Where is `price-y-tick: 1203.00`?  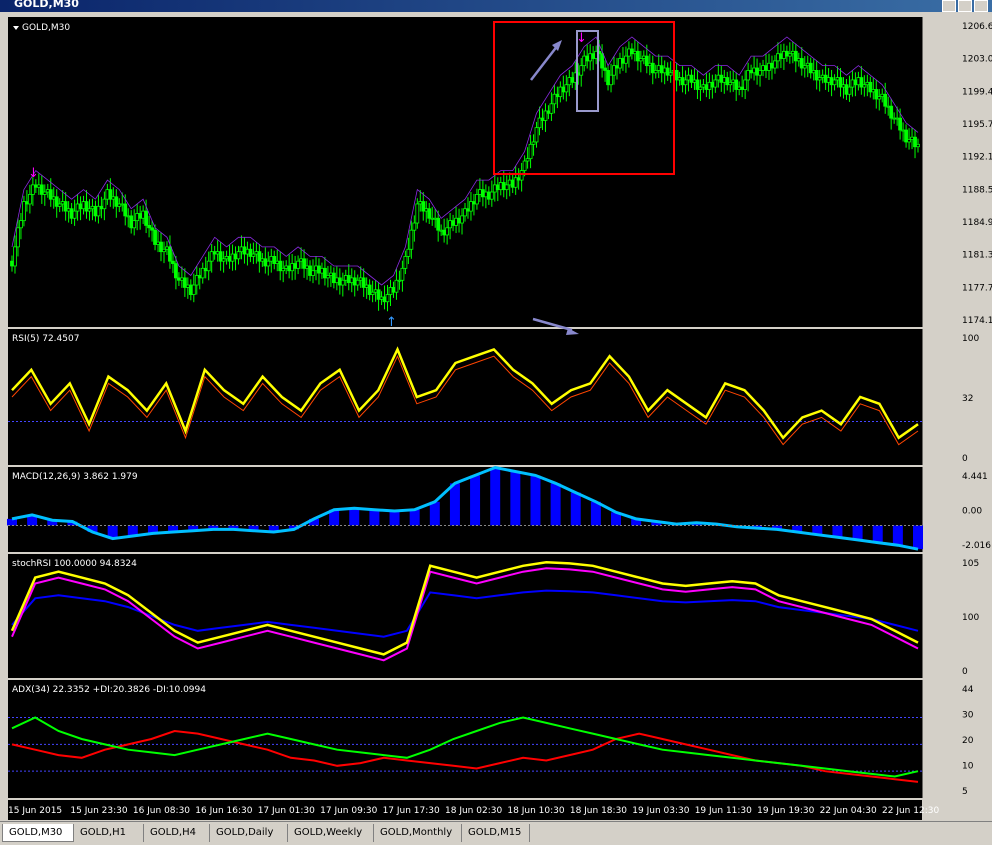 price-y-tick: 1203.00 is located at coordinates (977, 60).